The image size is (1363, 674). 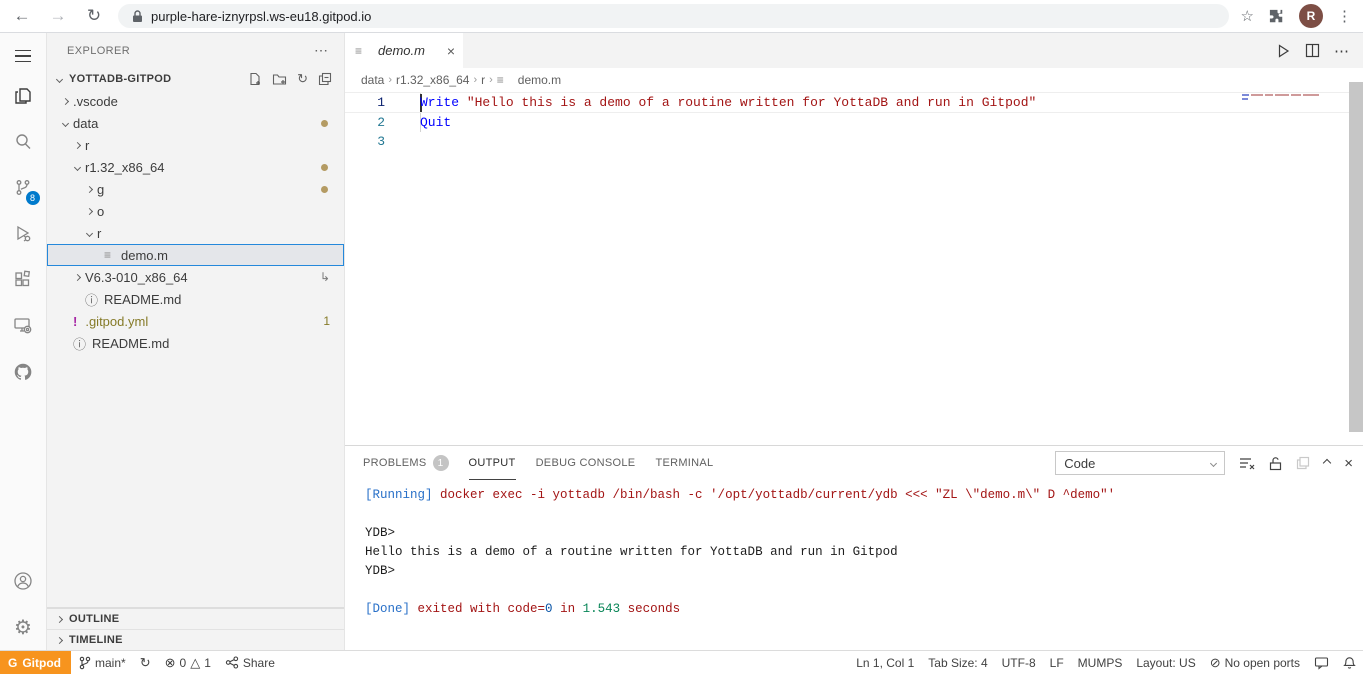 What do you see at coordinates (23, 56) in the screenshot?
I see `menu-hamburger-icon` at bounding box center [23, 56].